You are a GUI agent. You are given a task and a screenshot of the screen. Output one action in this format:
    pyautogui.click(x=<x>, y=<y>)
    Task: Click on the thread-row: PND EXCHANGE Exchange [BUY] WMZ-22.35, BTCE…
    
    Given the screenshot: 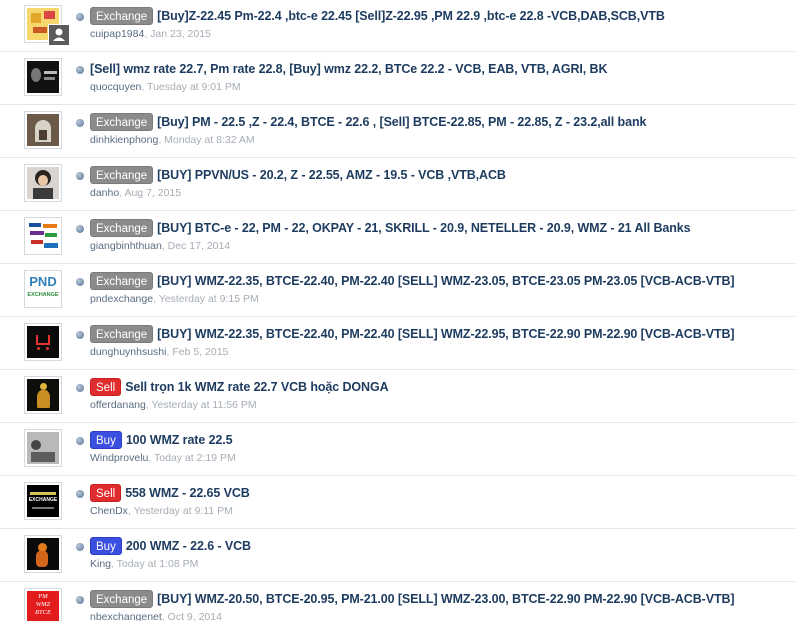 What is the action you would take?
    pyautogui.click(x=397, y=291)
    